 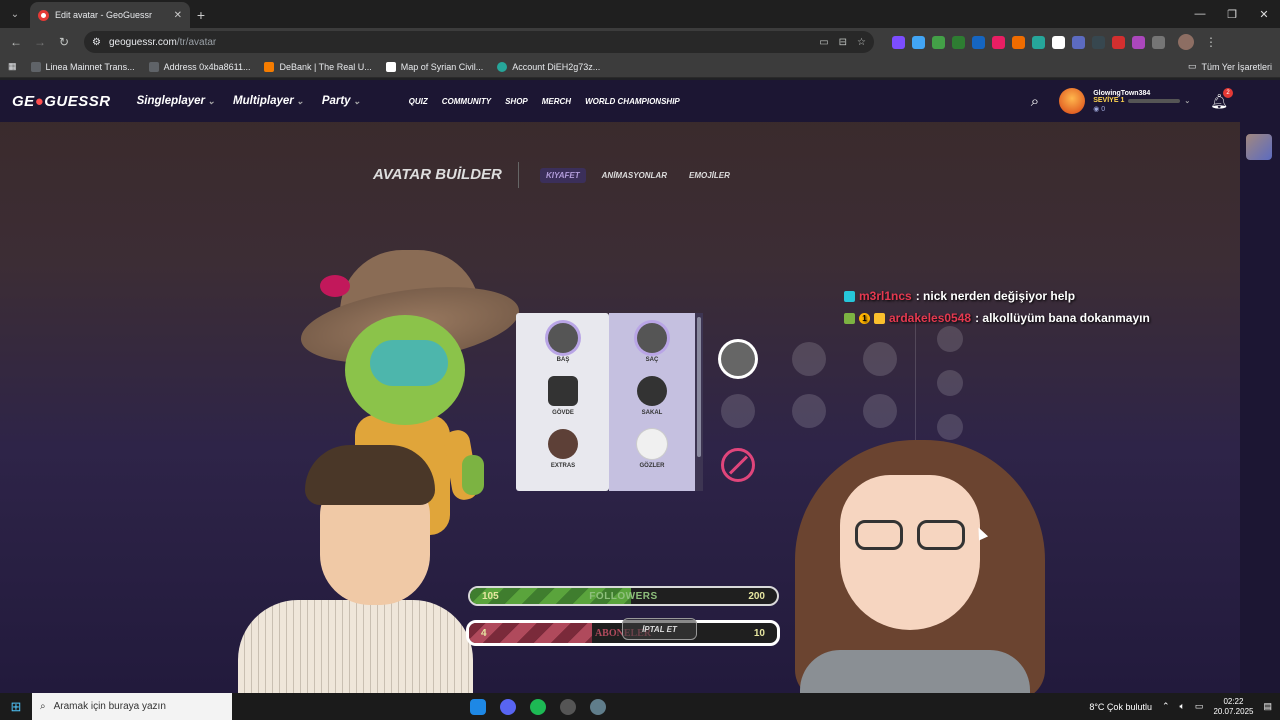 I want to click on nav-quiz: QUIZ, so click(x=418, y=101).